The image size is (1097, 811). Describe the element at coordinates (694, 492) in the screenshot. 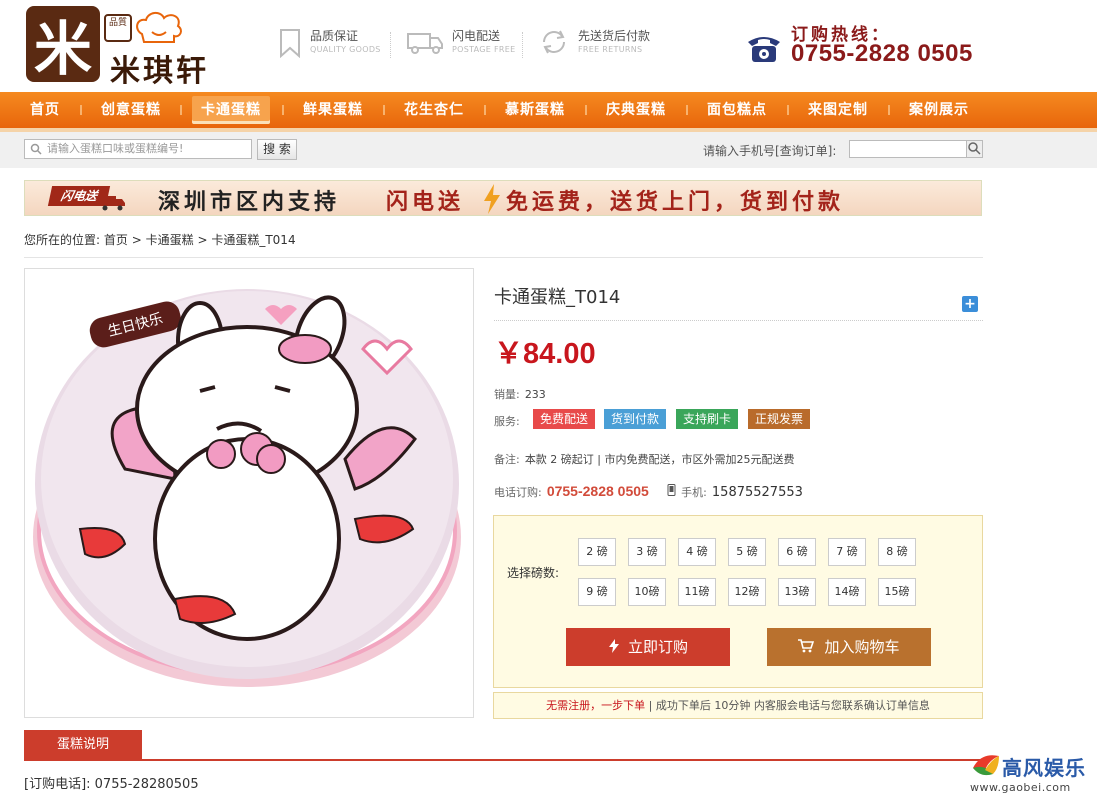

I see `mobile-label: 手机:` at that location.